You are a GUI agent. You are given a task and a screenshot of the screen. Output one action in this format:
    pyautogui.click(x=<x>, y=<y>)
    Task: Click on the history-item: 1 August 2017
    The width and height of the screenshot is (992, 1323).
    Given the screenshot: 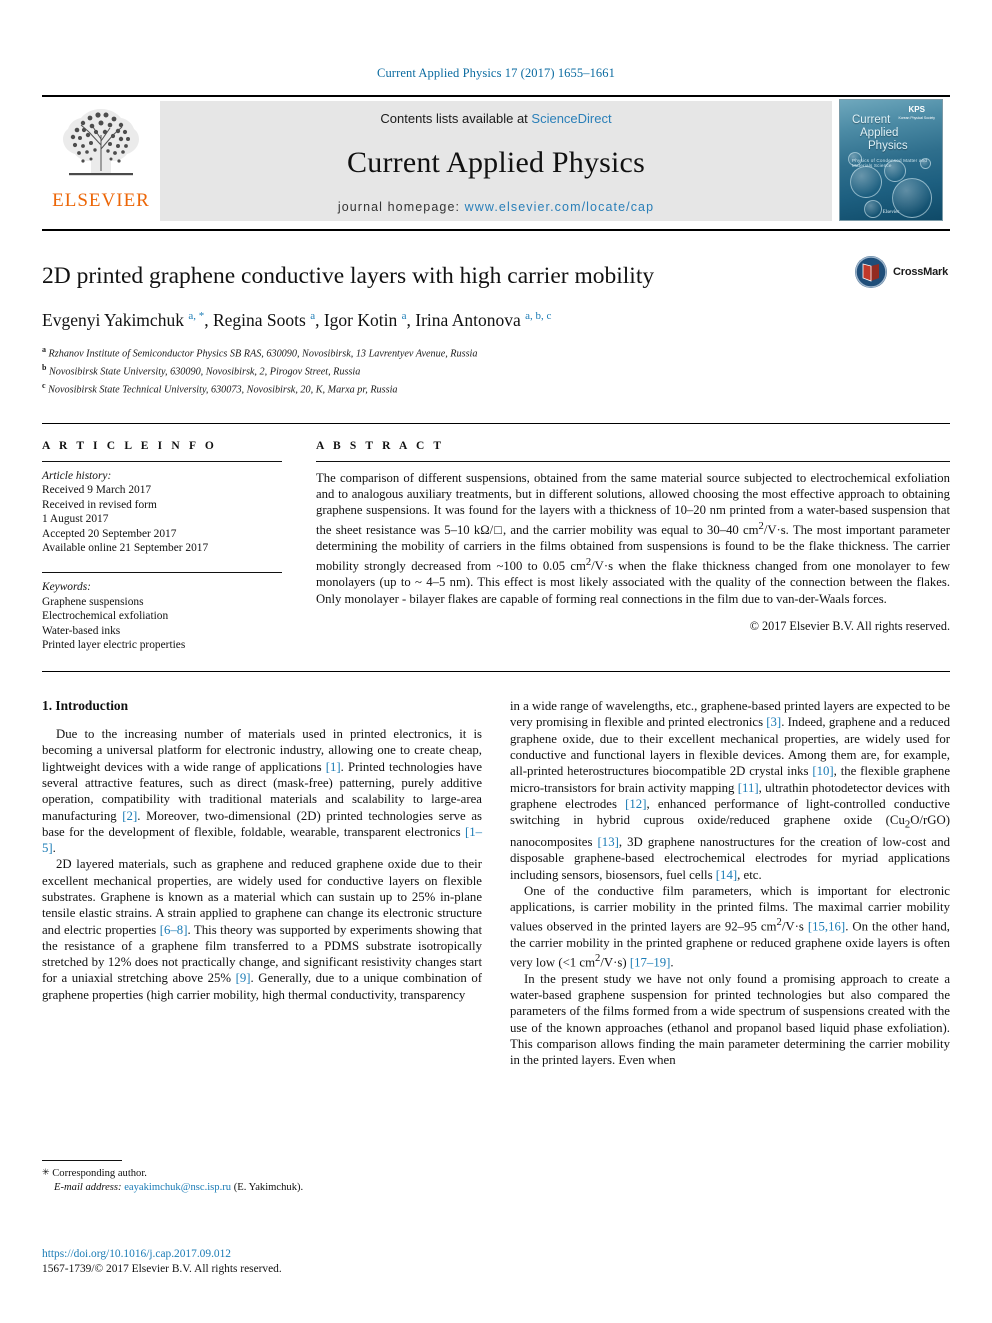 What is the action you would take?
    pyautogui.click(x=75, y=519)
    